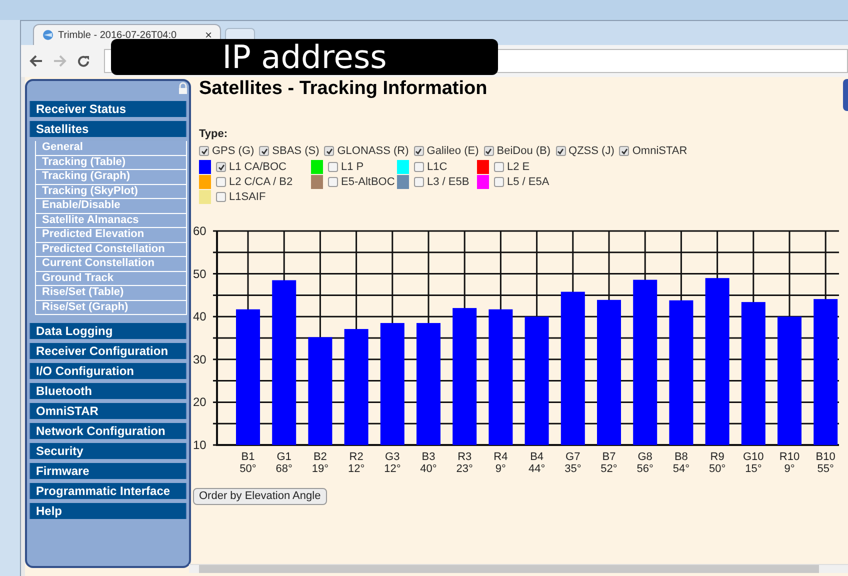 Image resolution: width=848 pixels, height=576 pixels. What do you see at coordinates (247, 197) in the screenshot?
I see `checkbox-label: L1SAIF` at bounding box center [247, 197].